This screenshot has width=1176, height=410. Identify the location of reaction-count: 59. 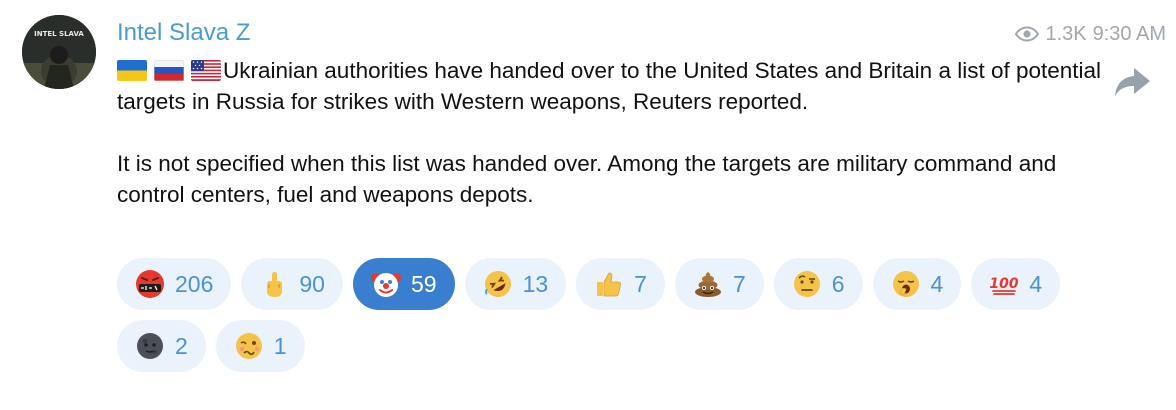
(423, 283).